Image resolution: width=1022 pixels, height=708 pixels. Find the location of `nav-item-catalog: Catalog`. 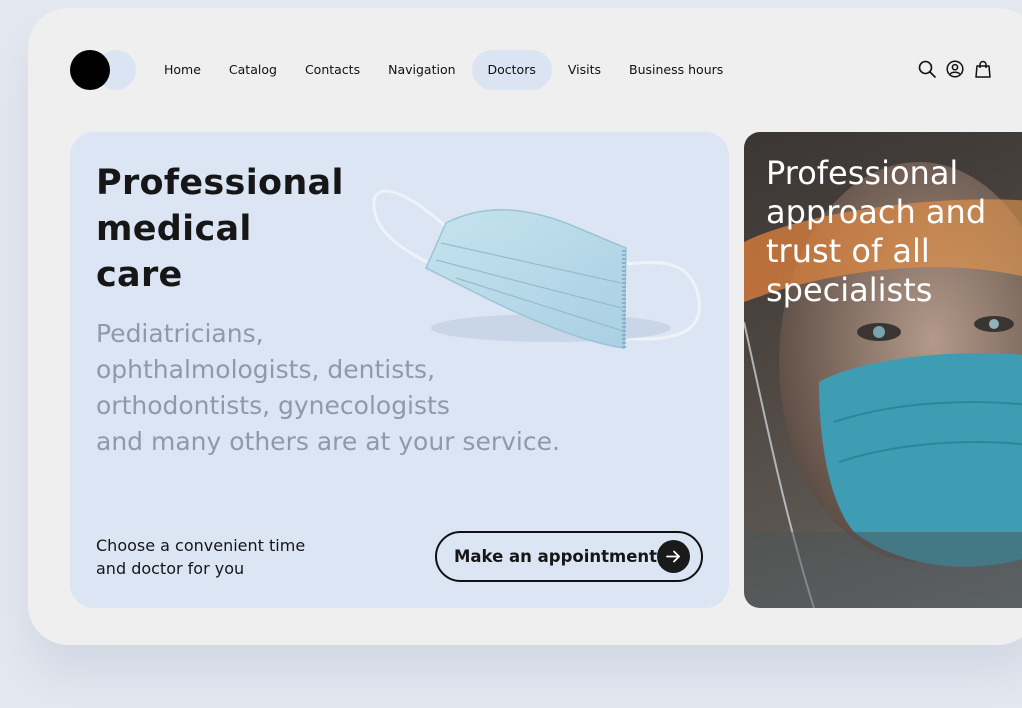

nav-item-catalog: Catalog is located at coordinates (253, 70).